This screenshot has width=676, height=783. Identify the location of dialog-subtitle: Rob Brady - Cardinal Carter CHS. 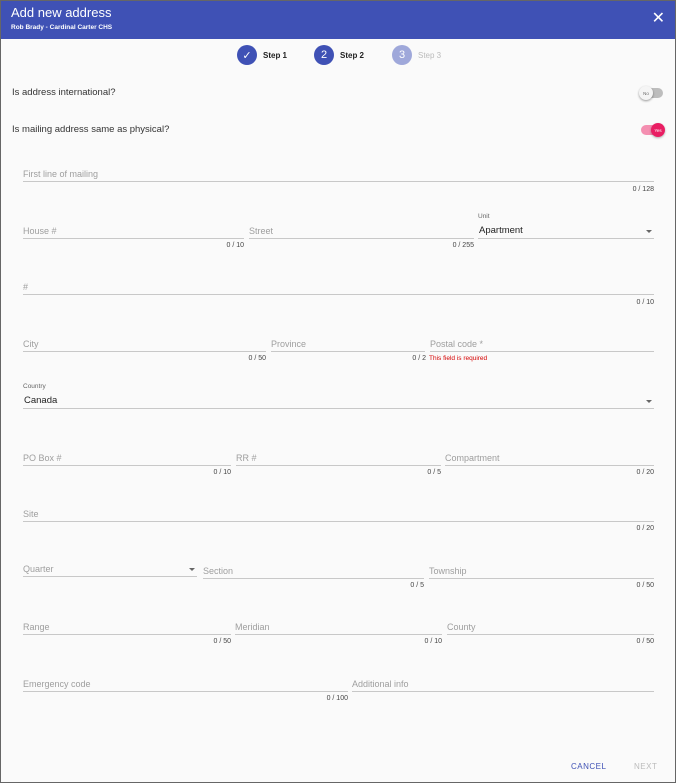
(62, 27).